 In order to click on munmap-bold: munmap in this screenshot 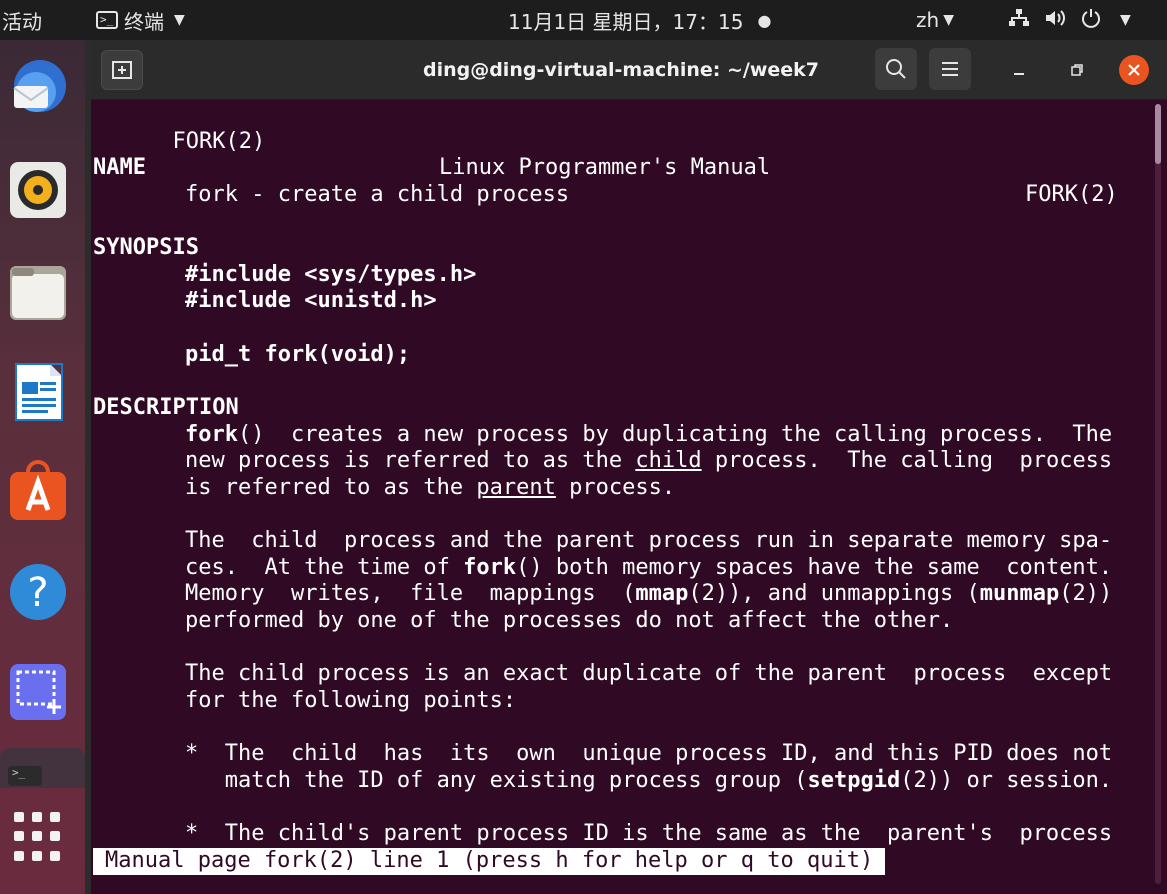, I will do `click(1019, 593)`.